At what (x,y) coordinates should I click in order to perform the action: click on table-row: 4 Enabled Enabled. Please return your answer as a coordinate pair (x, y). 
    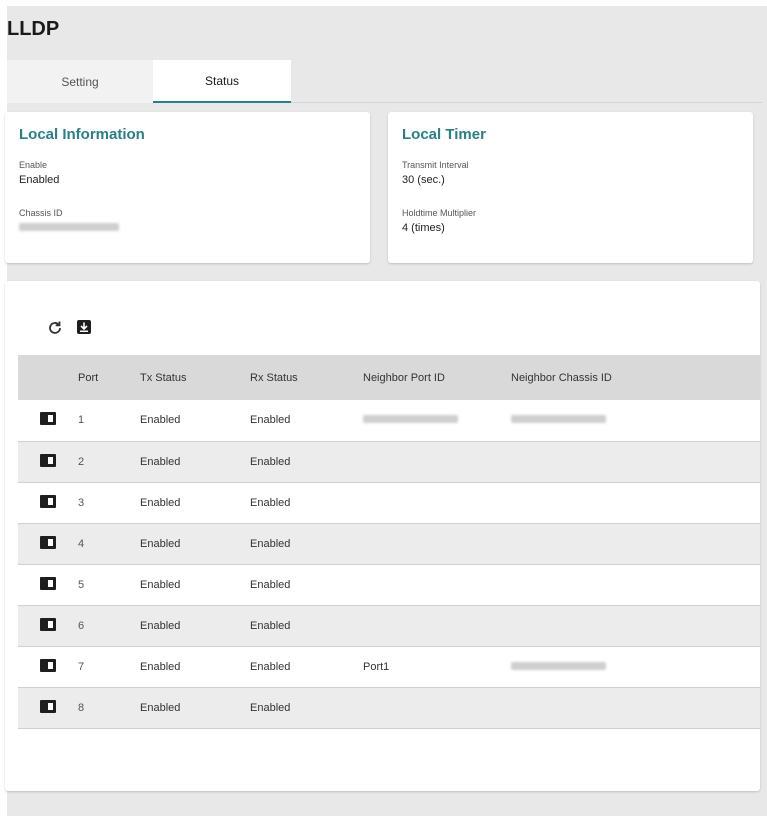
    Looking at the image, I should click on (389, 543).